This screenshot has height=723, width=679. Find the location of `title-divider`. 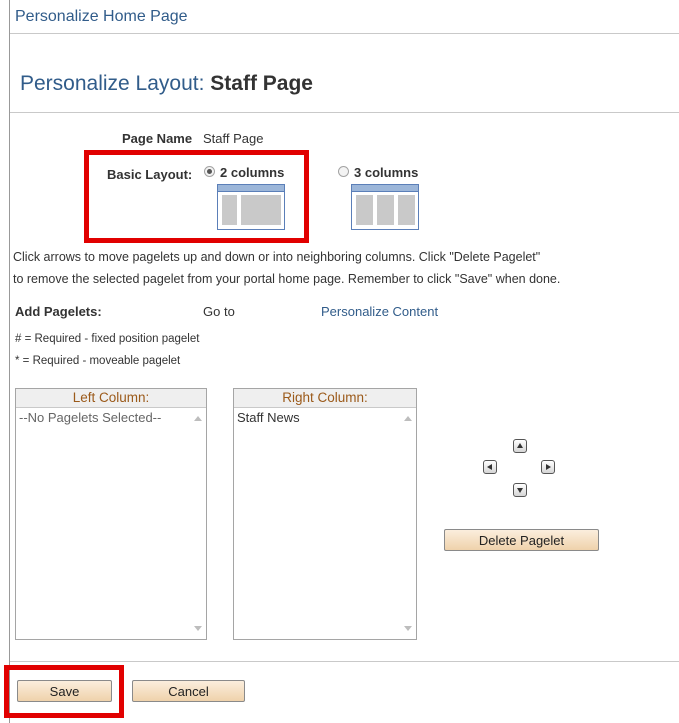

title-divider is located at coordinates (344, 112).